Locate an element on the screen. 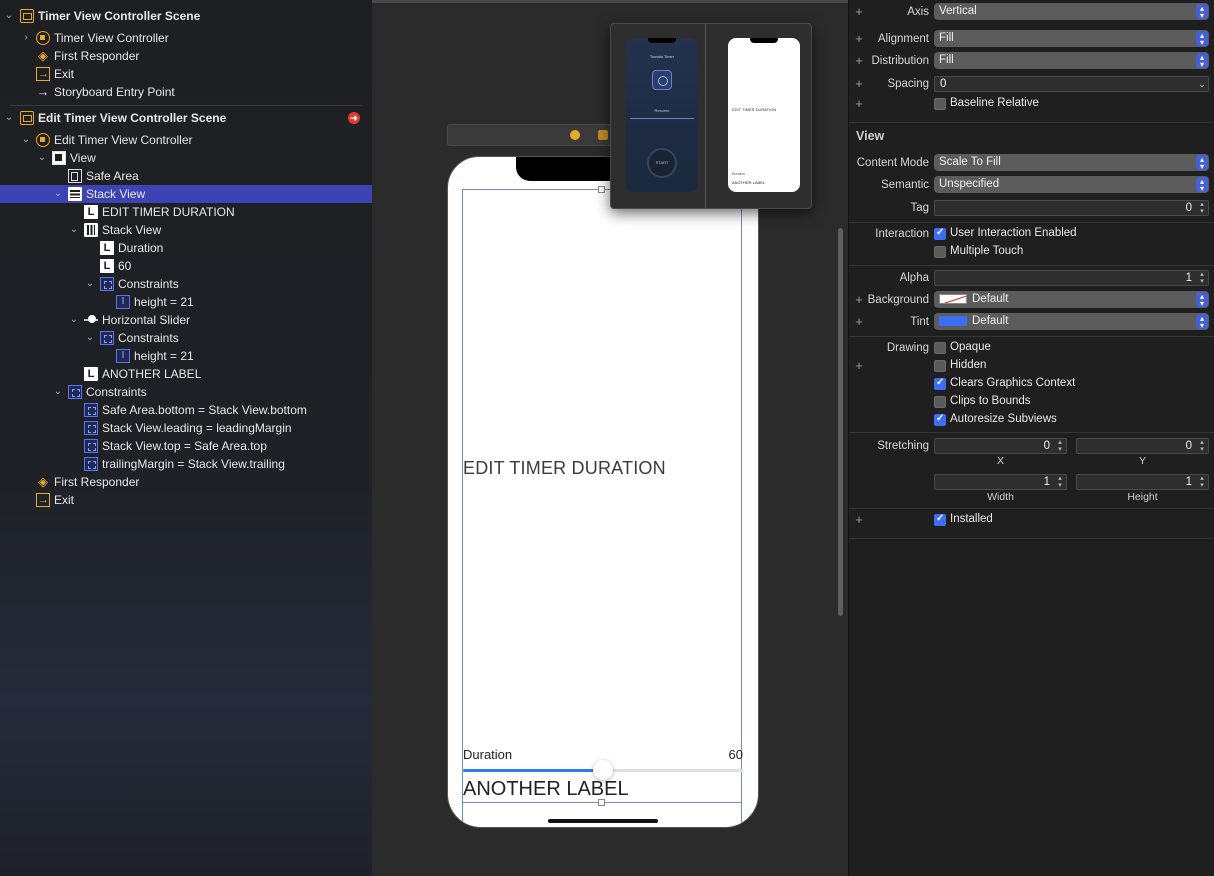  view-controller-icon is located at coordinates (575, 135).